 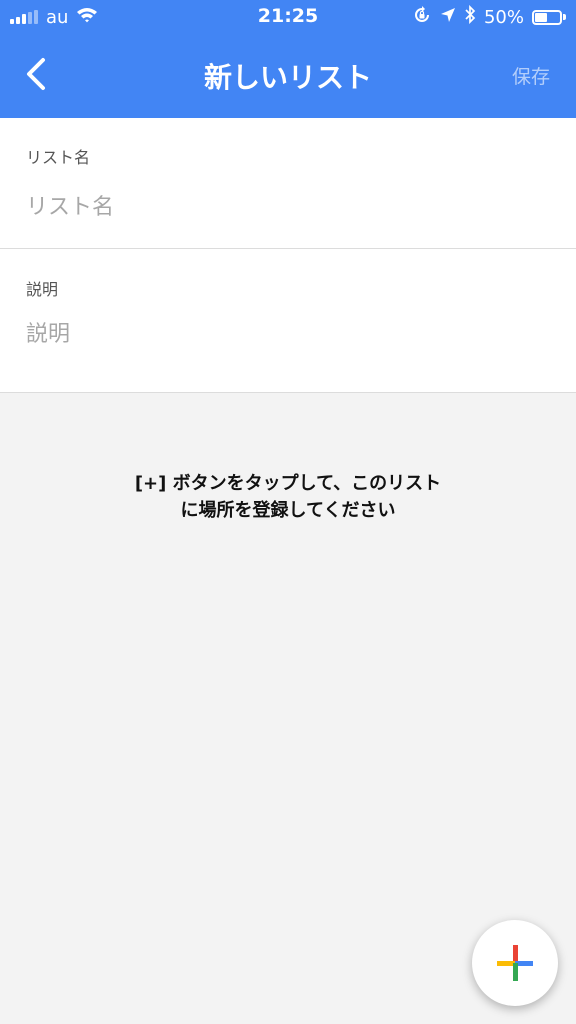 What do you see at coordinates (286, 334) in the screenshot?
I see `description-input` at bounding box center [286, 334].